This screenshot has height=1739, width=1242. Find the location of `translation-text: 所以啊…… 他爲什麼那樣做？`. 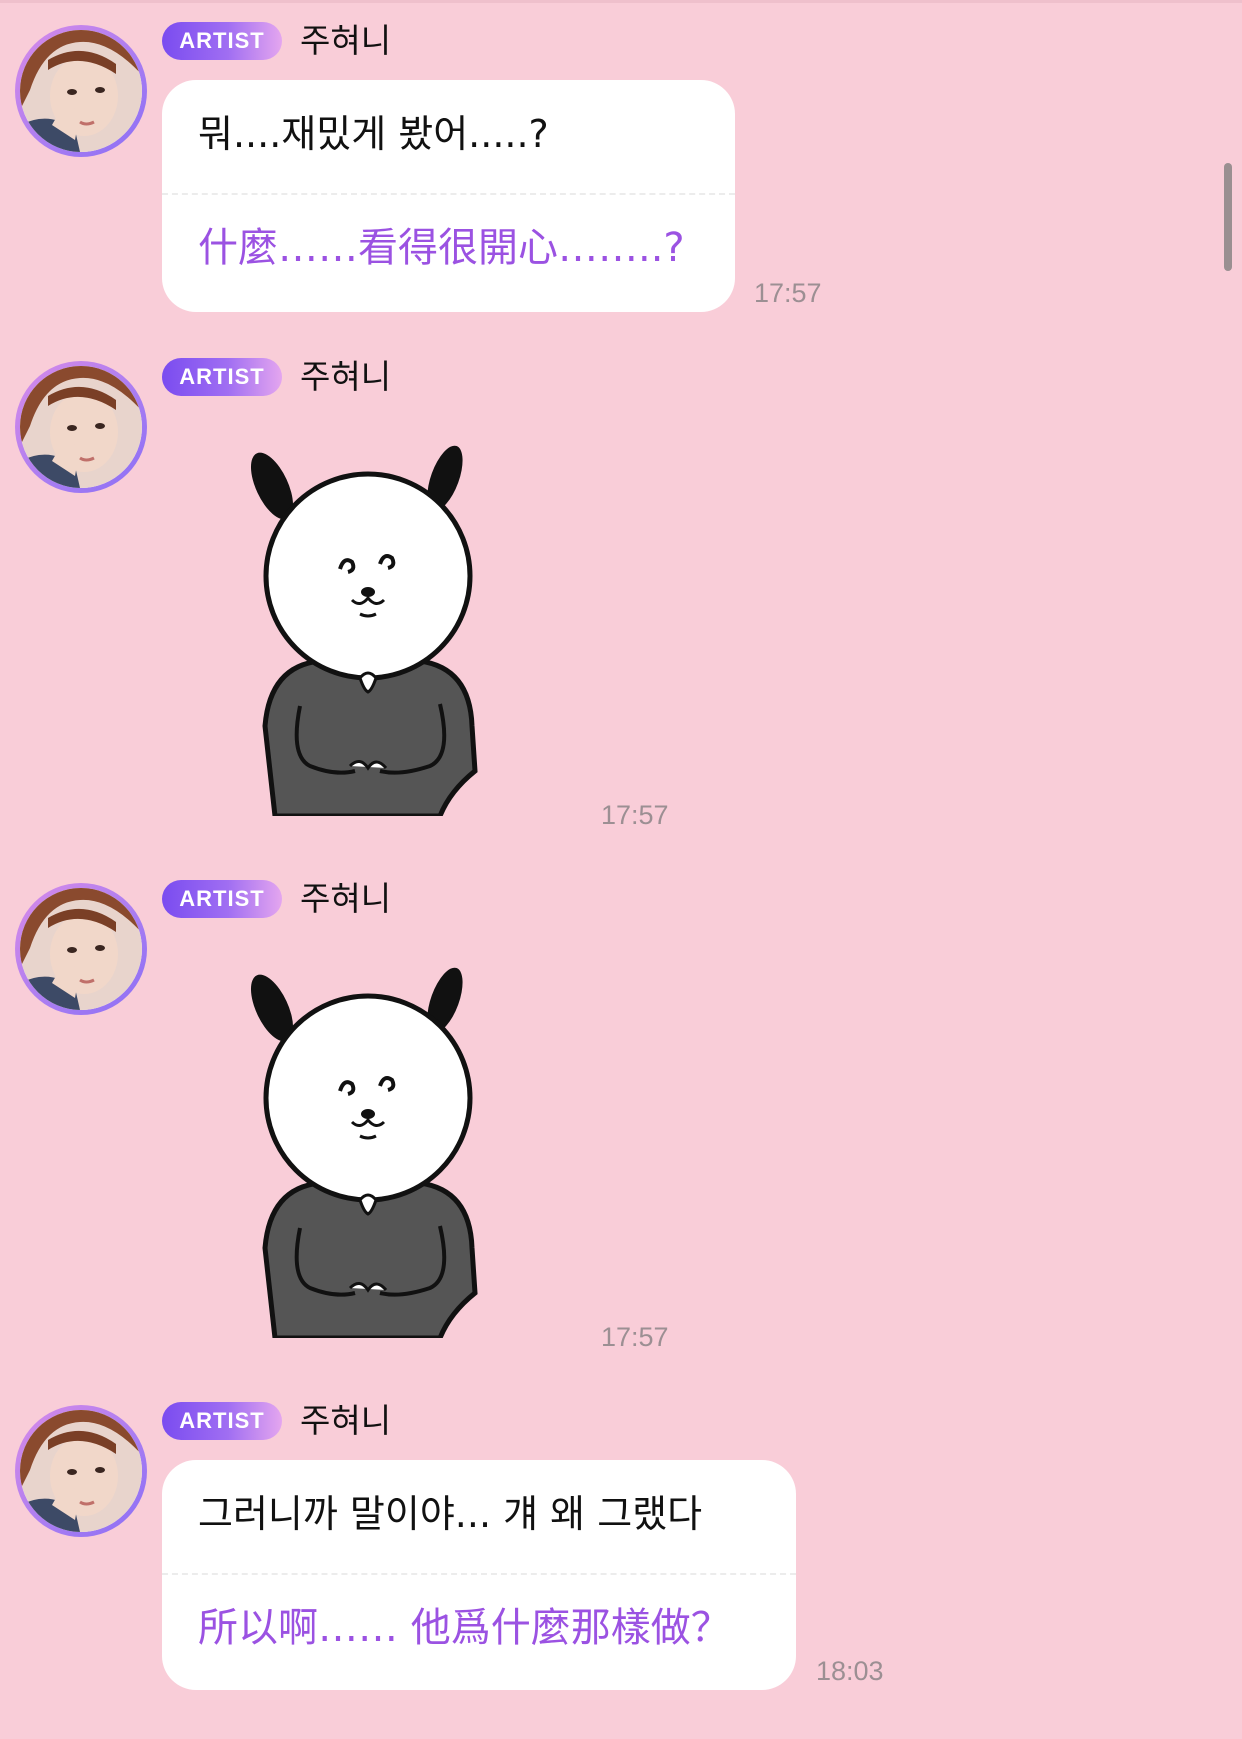

translation-text: 所以啊…… 他爲什麼那樣做？ is located at coordinates (464, 1628).